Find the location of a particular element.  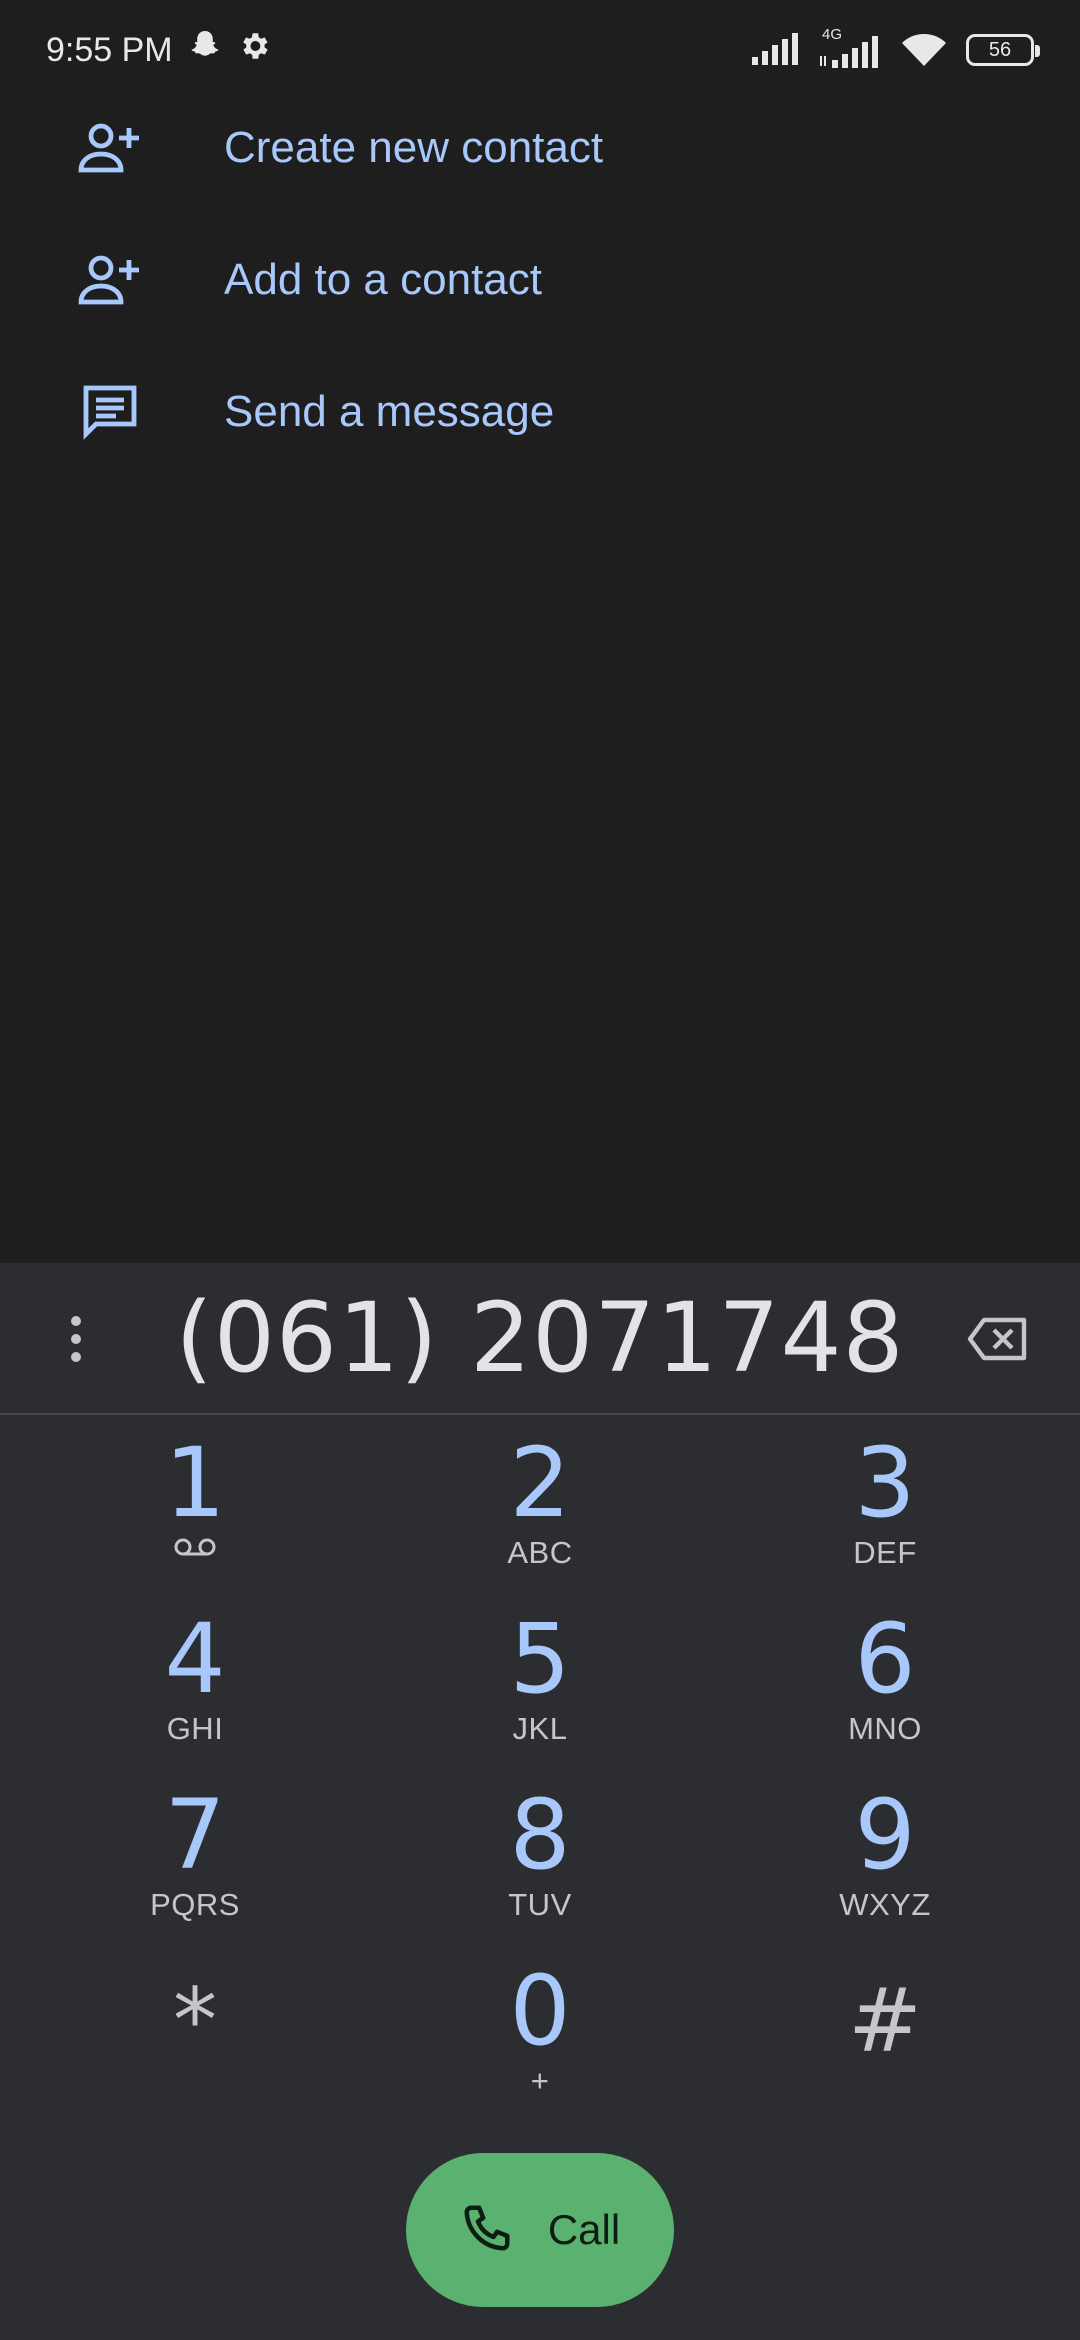

signal-icon is located at coordinates (776, 50).